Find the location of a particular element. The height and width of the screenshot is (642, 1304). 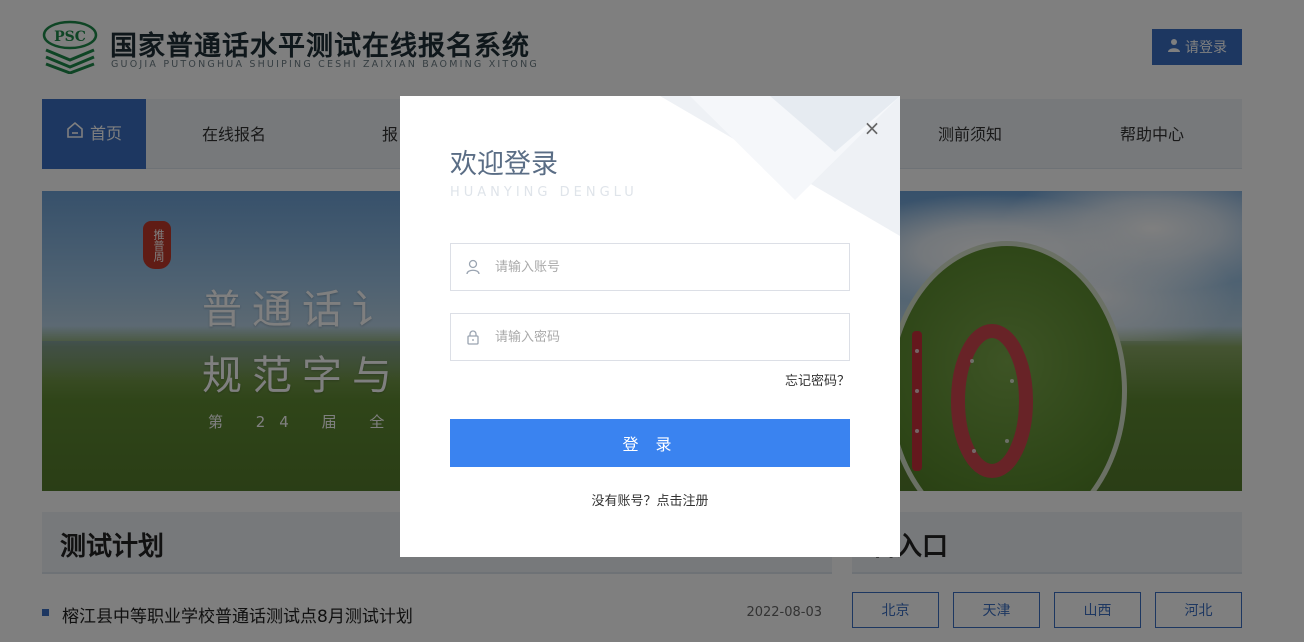

register-prompt: 没有账号？点击注册 is located at coordinates (650, 499).